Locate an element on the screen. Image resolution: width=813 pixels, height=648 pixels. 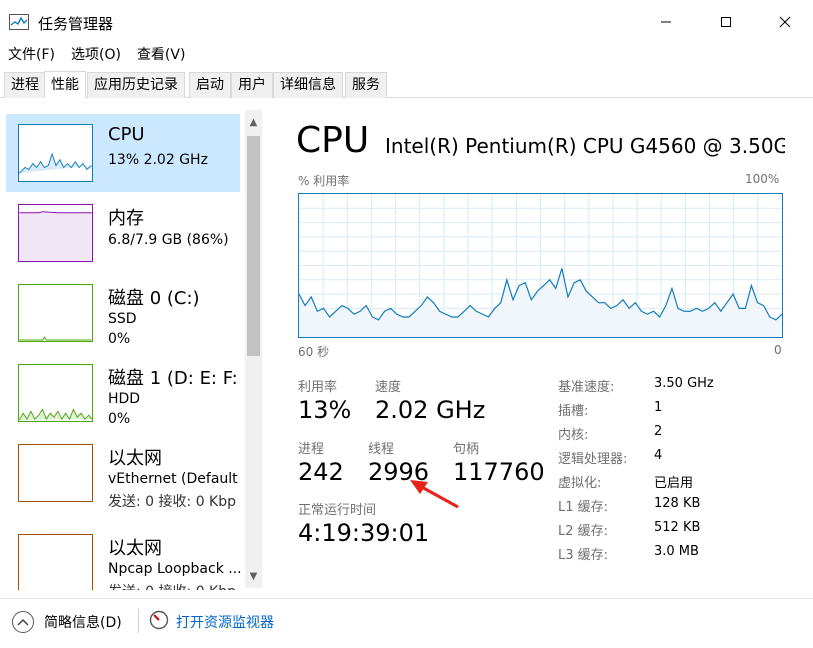
uptime-value: 4:19:39:01 is located at coordinates (364, 533).